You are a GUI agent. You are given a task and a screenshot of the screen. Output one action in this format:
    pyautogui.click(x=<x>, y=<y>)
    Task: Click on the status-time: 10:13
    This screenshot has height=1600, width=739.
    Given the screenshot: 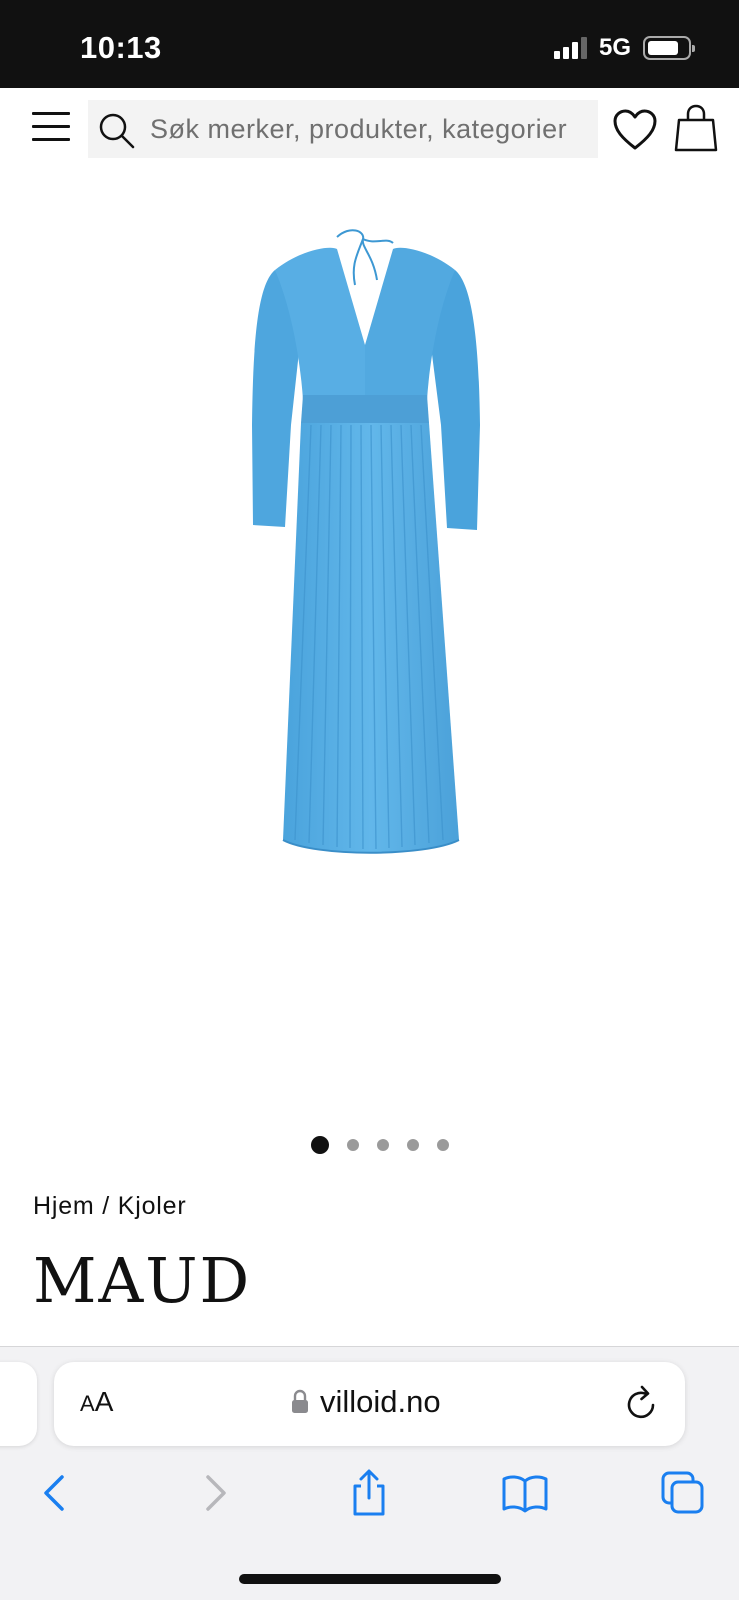 What is the action you would take?
    pyautogui.click(x=121, y=47)
    